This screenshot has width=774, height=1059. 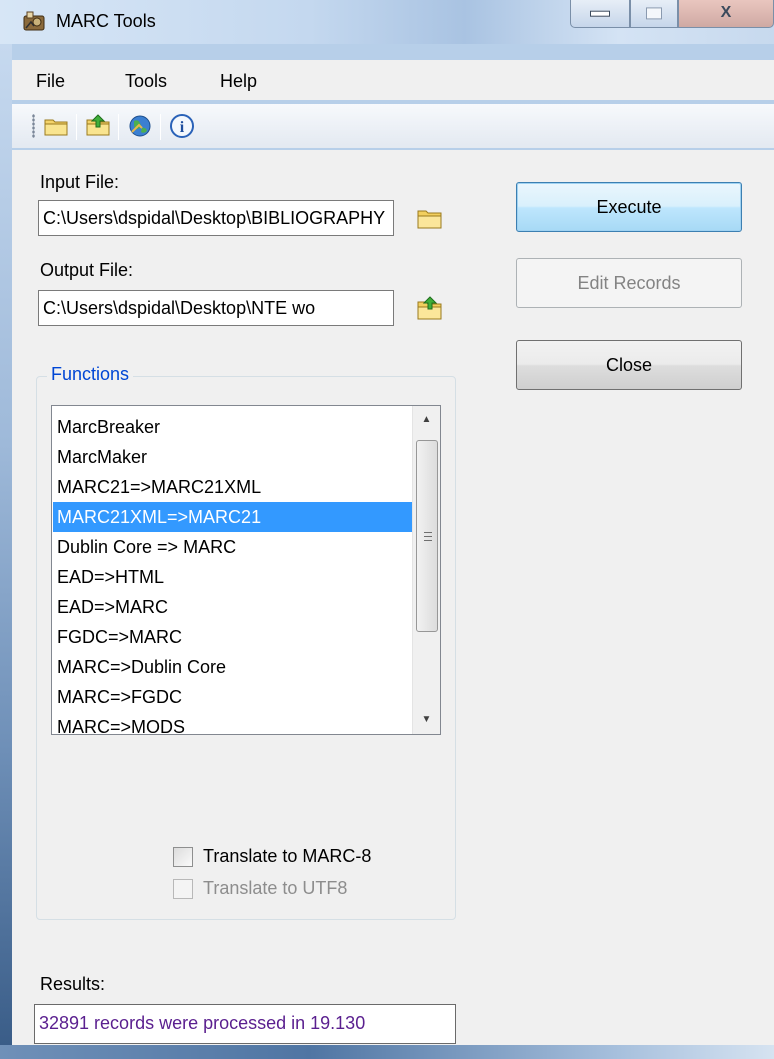 I want to click on list-item: MARC21=>MARC21XML, so click(x=233, y=487).